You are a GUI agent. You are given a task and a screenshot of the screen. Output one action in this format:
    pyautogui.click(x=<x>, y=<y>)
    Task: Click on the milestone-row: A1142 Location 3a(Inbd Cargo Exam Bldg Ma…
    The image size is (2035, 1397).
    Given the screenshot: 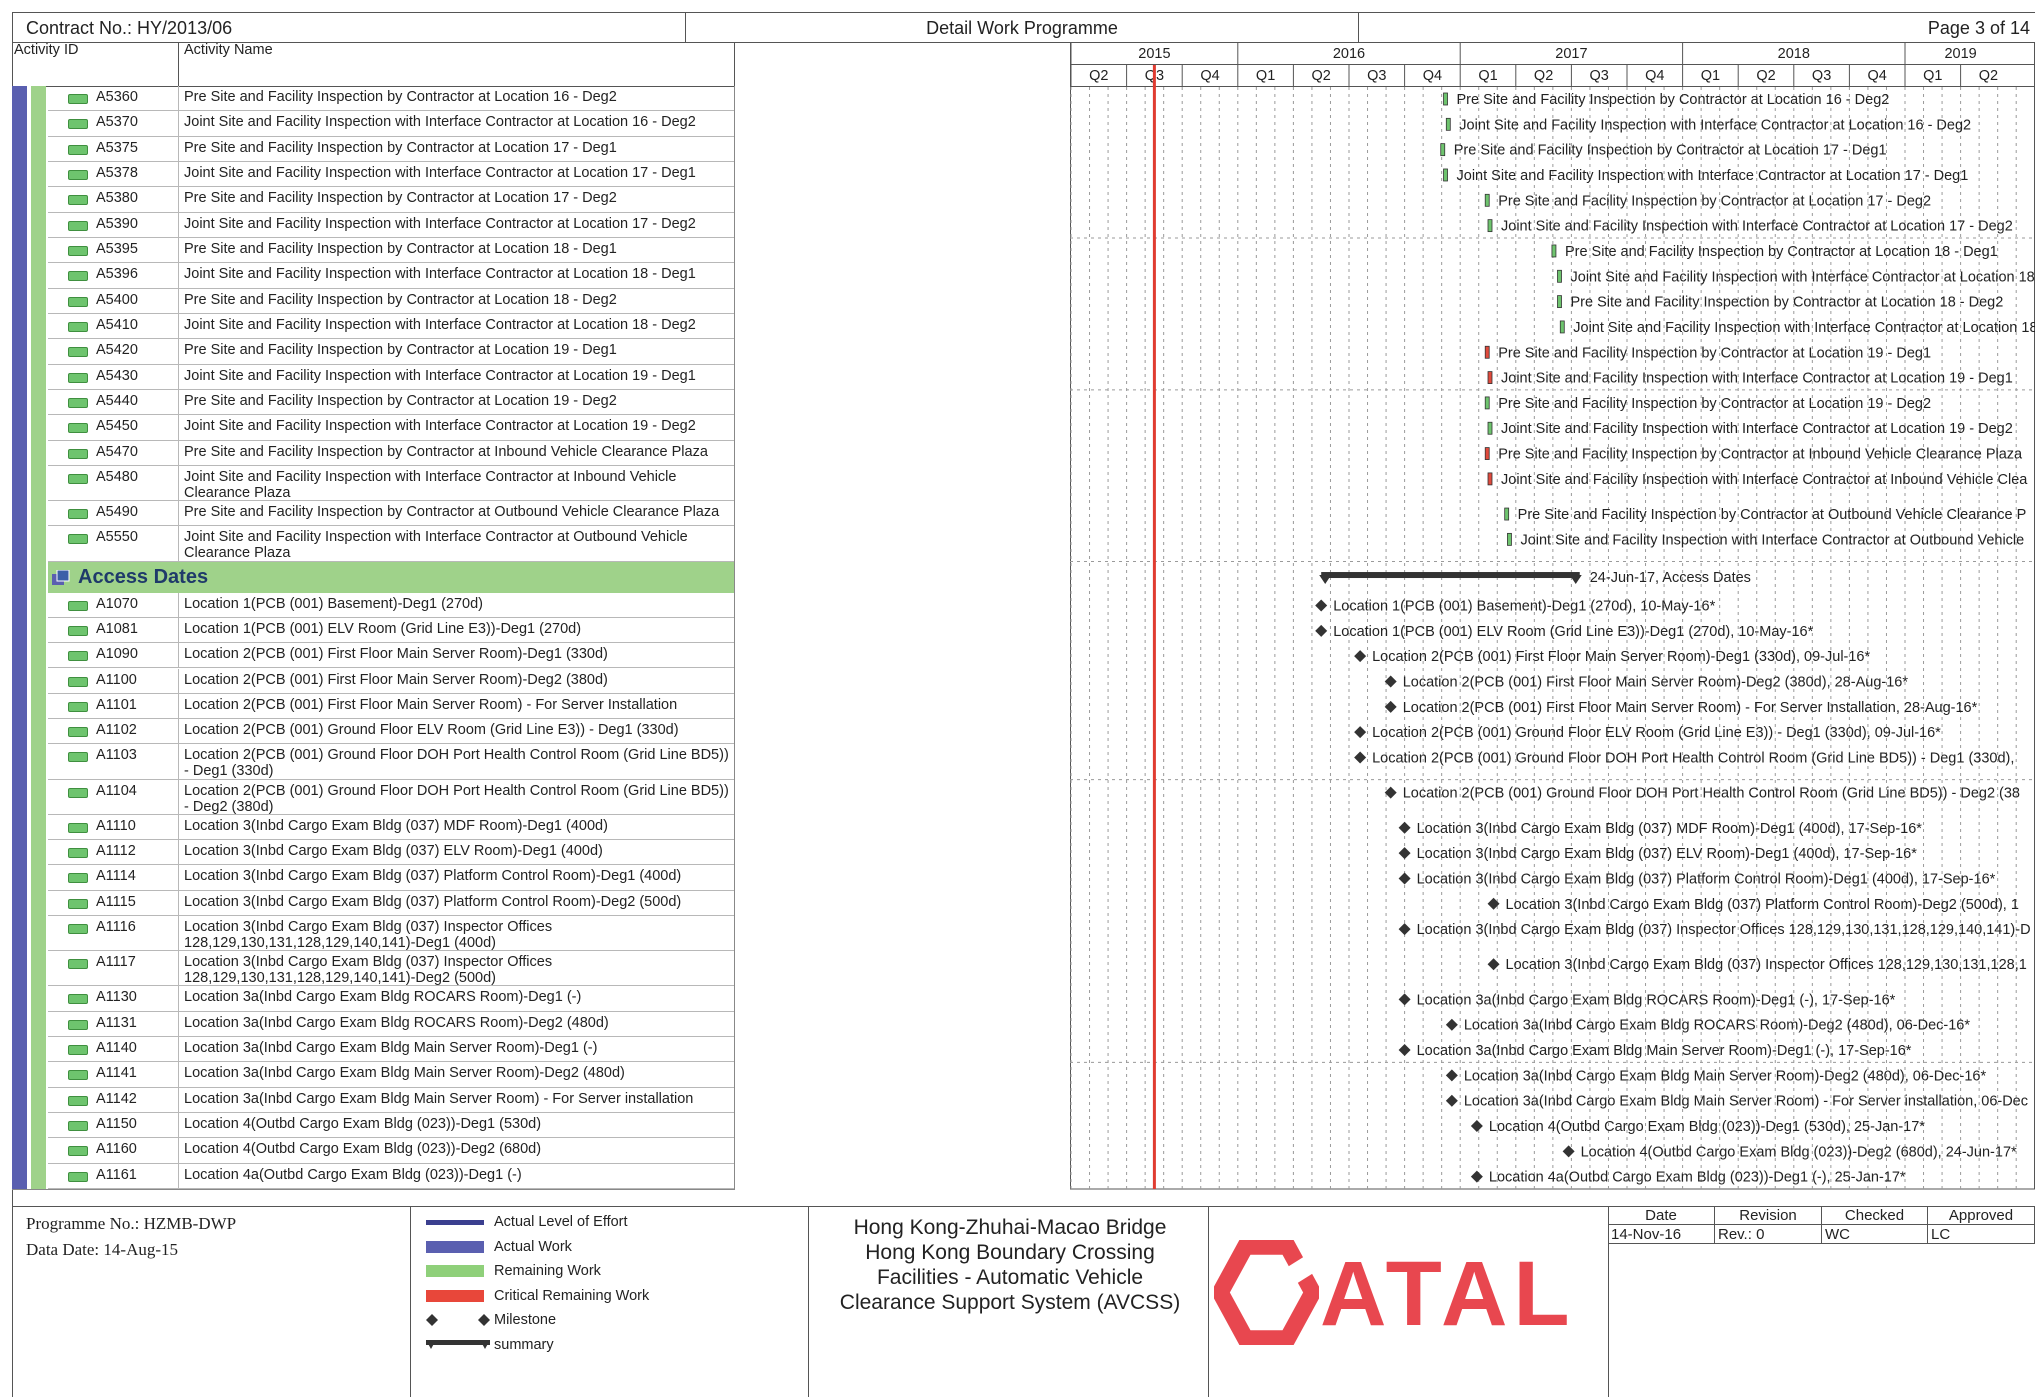 What is the action you would take?
    pyautogui.click(x=391, y=1100)
    